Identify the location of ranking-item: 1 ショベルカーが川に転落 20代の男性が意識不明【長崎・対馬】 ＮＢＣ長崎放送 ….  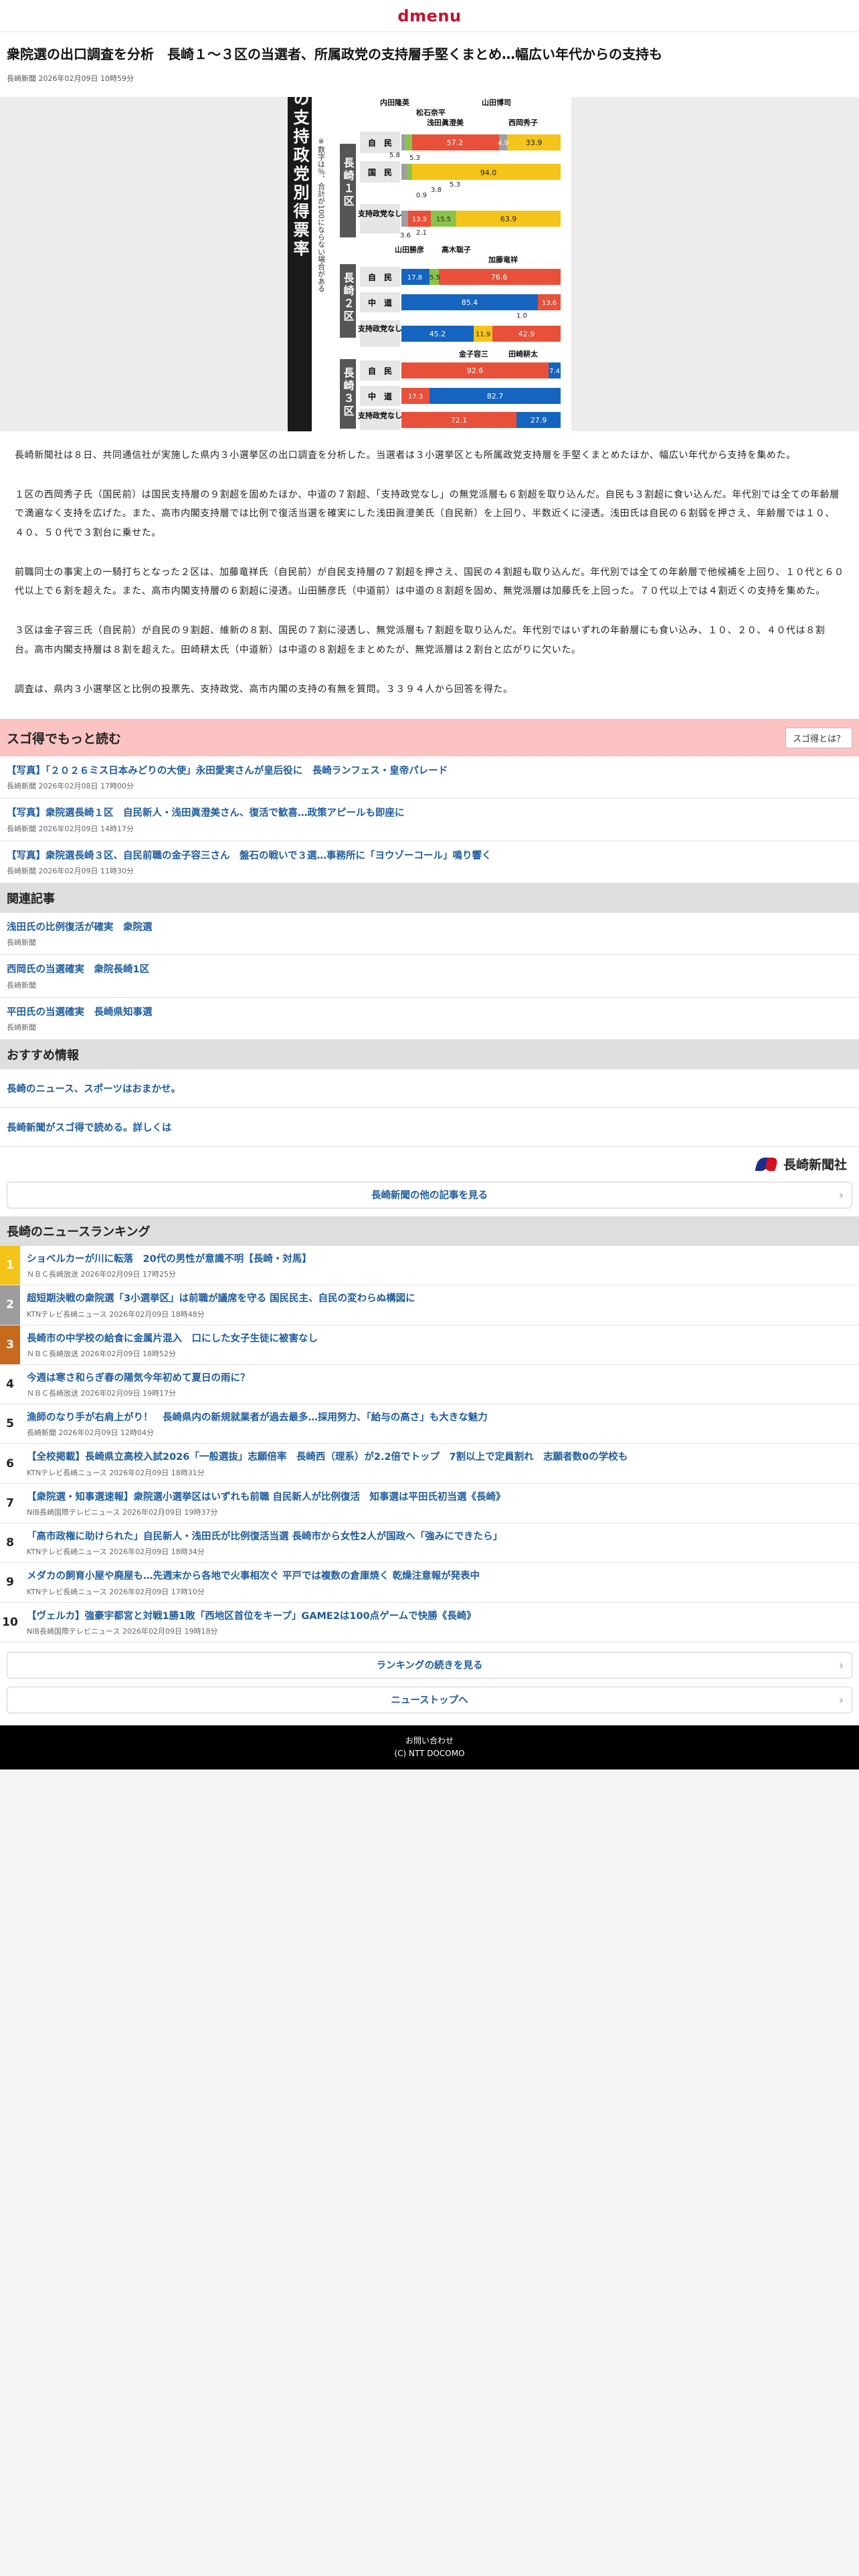
(429, 1265).